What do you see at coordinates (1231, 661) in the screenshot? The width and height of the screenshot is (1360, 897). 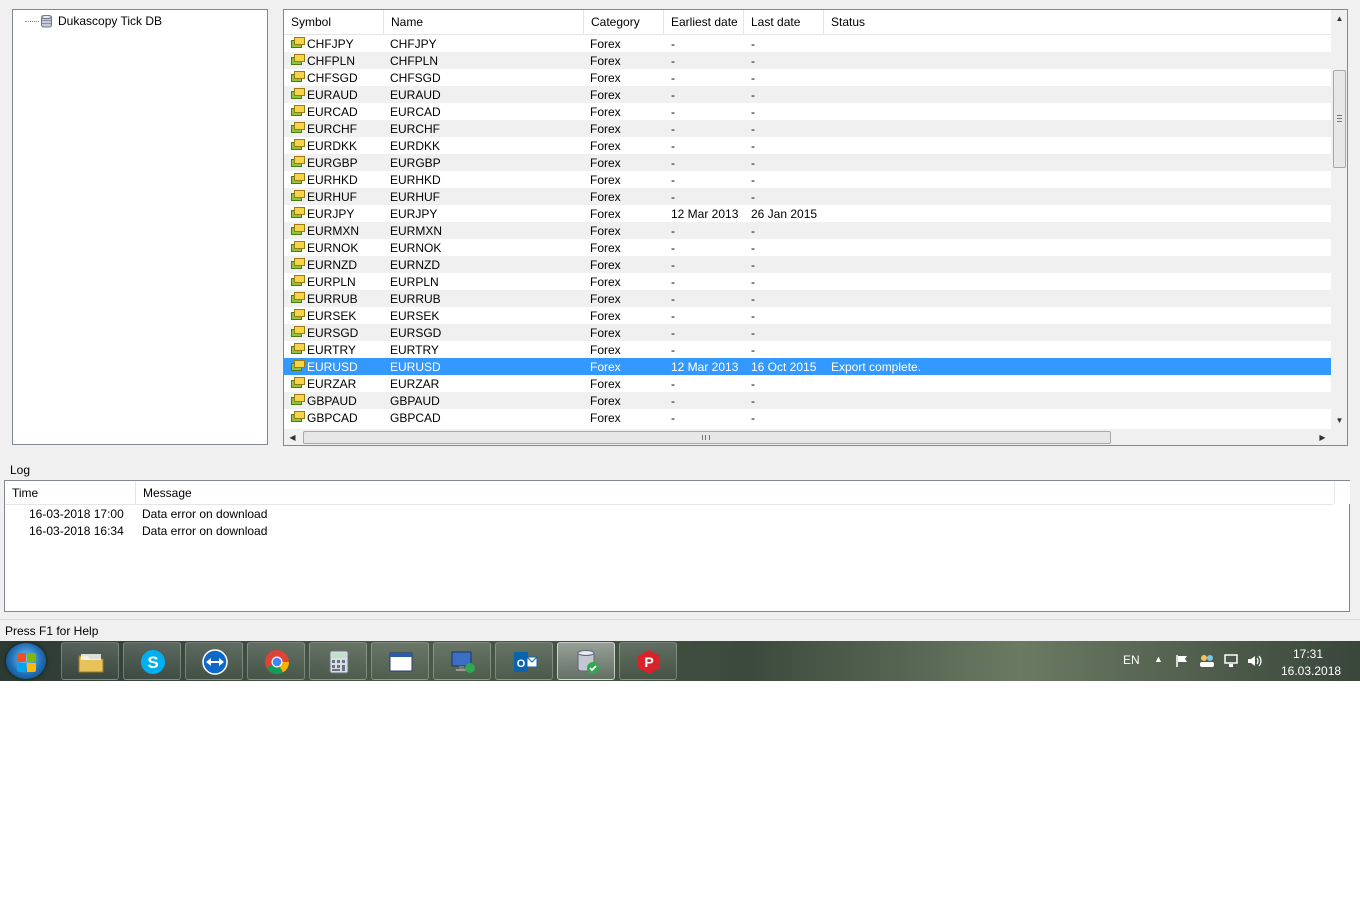 I see `network-icon` at bounding box center [1231, 661].